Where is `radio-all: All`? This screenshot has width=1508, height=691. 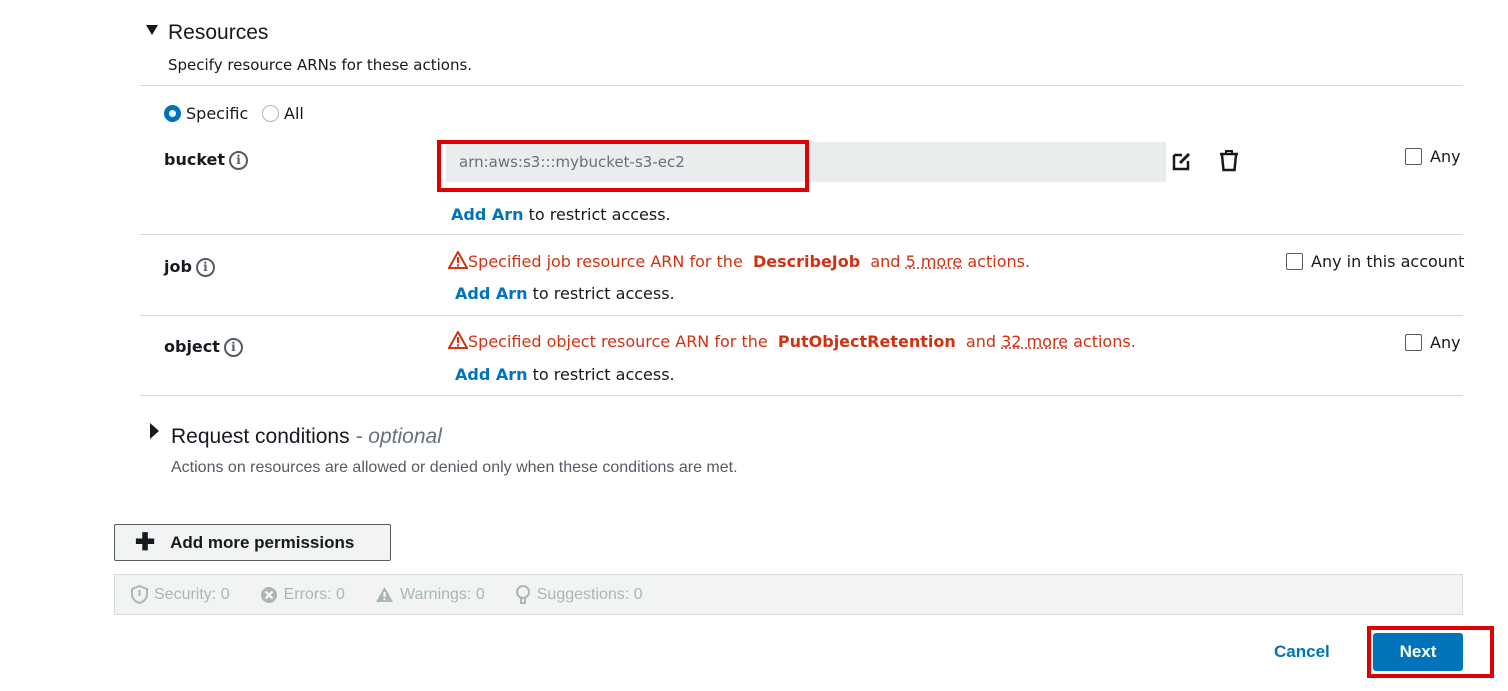
radio-all: All is located at coordinates (283, 113).